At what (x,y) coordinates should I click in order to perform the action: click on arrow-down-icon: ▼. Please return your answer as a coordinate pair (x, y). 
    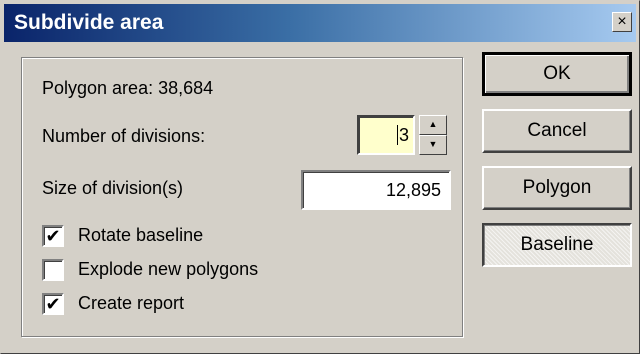
    Looking at the image, I should click on (433, 144).